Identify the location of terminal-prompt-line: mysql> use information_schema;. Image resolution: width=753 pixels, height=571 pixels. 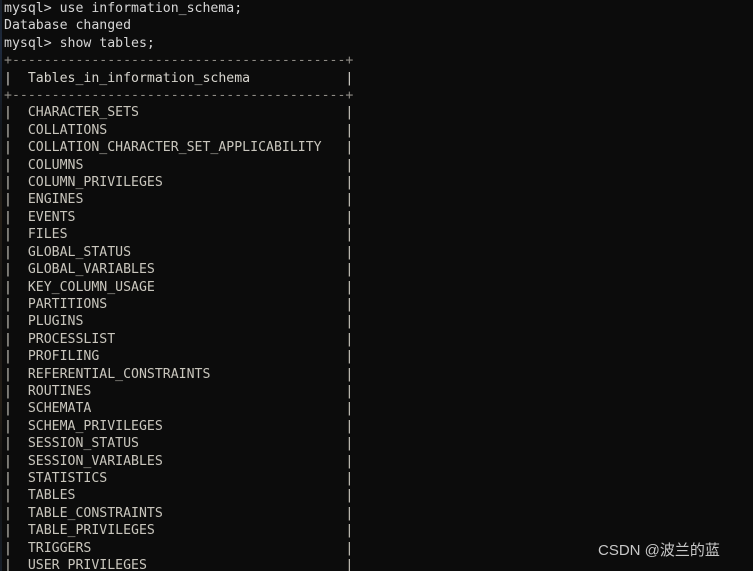
(123, 8).